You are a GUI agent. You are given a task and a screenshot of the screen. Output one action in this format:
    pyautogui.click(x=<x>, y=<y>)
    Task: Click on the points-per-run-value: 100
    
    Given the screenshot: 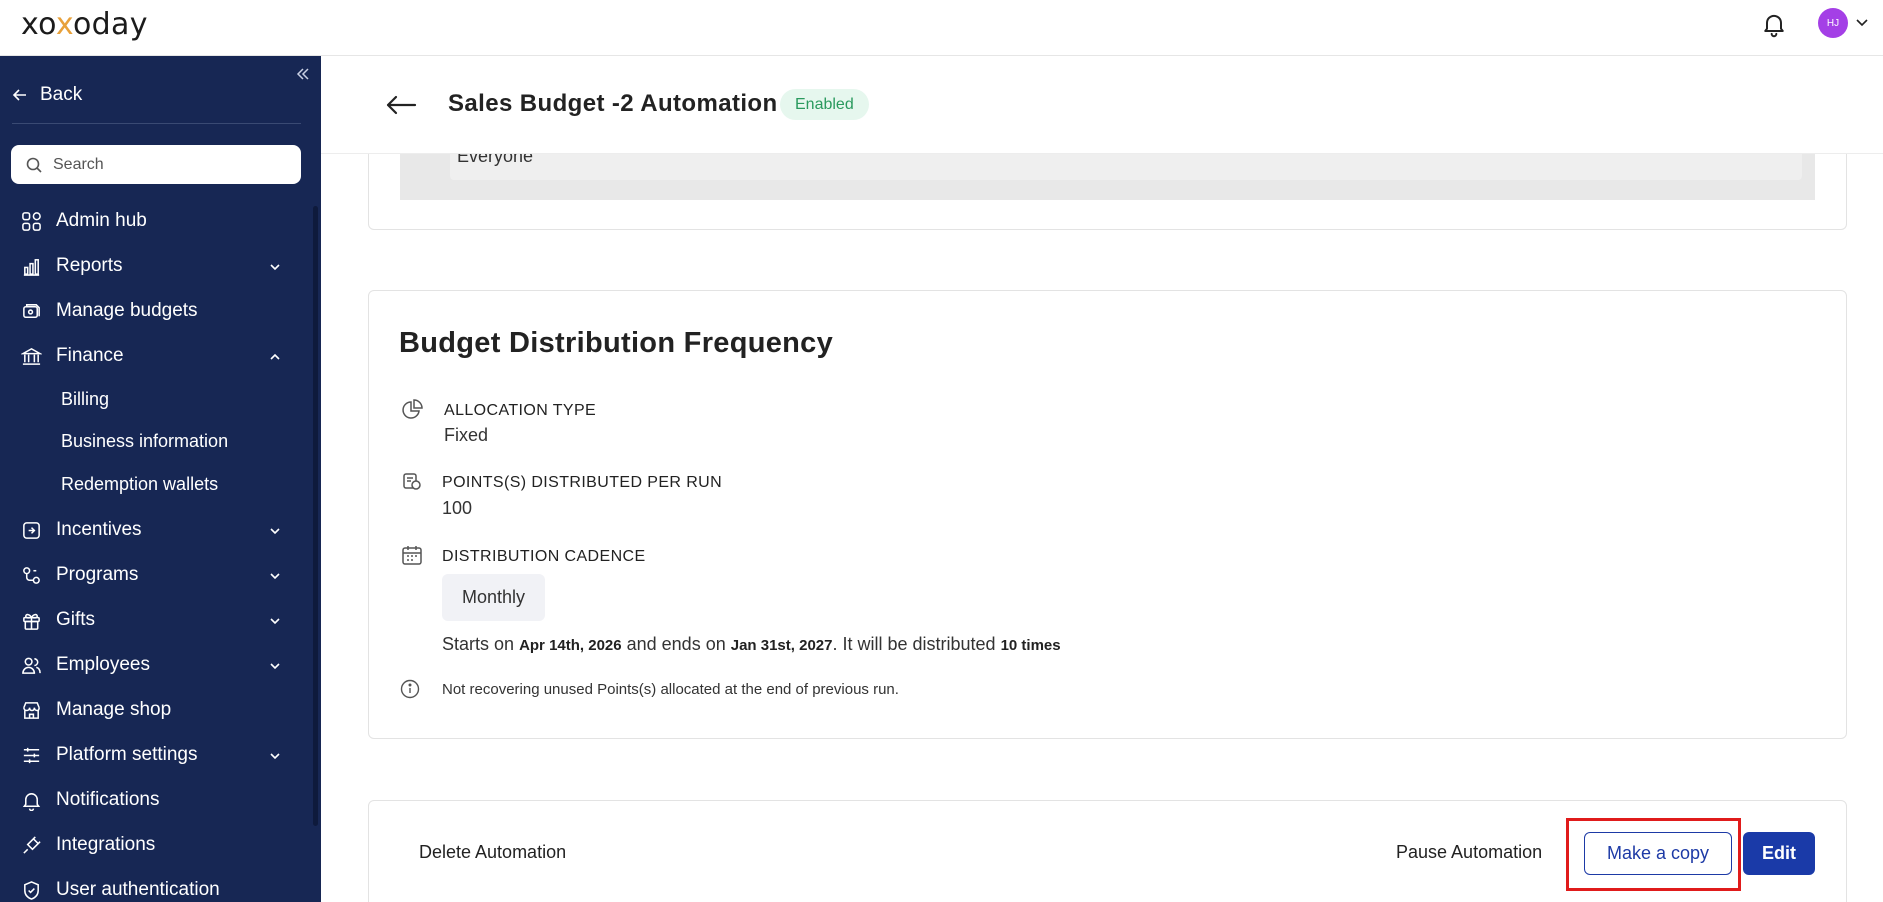 What is the action you would take?
    pyautogui.click(x=457, y=508)
    